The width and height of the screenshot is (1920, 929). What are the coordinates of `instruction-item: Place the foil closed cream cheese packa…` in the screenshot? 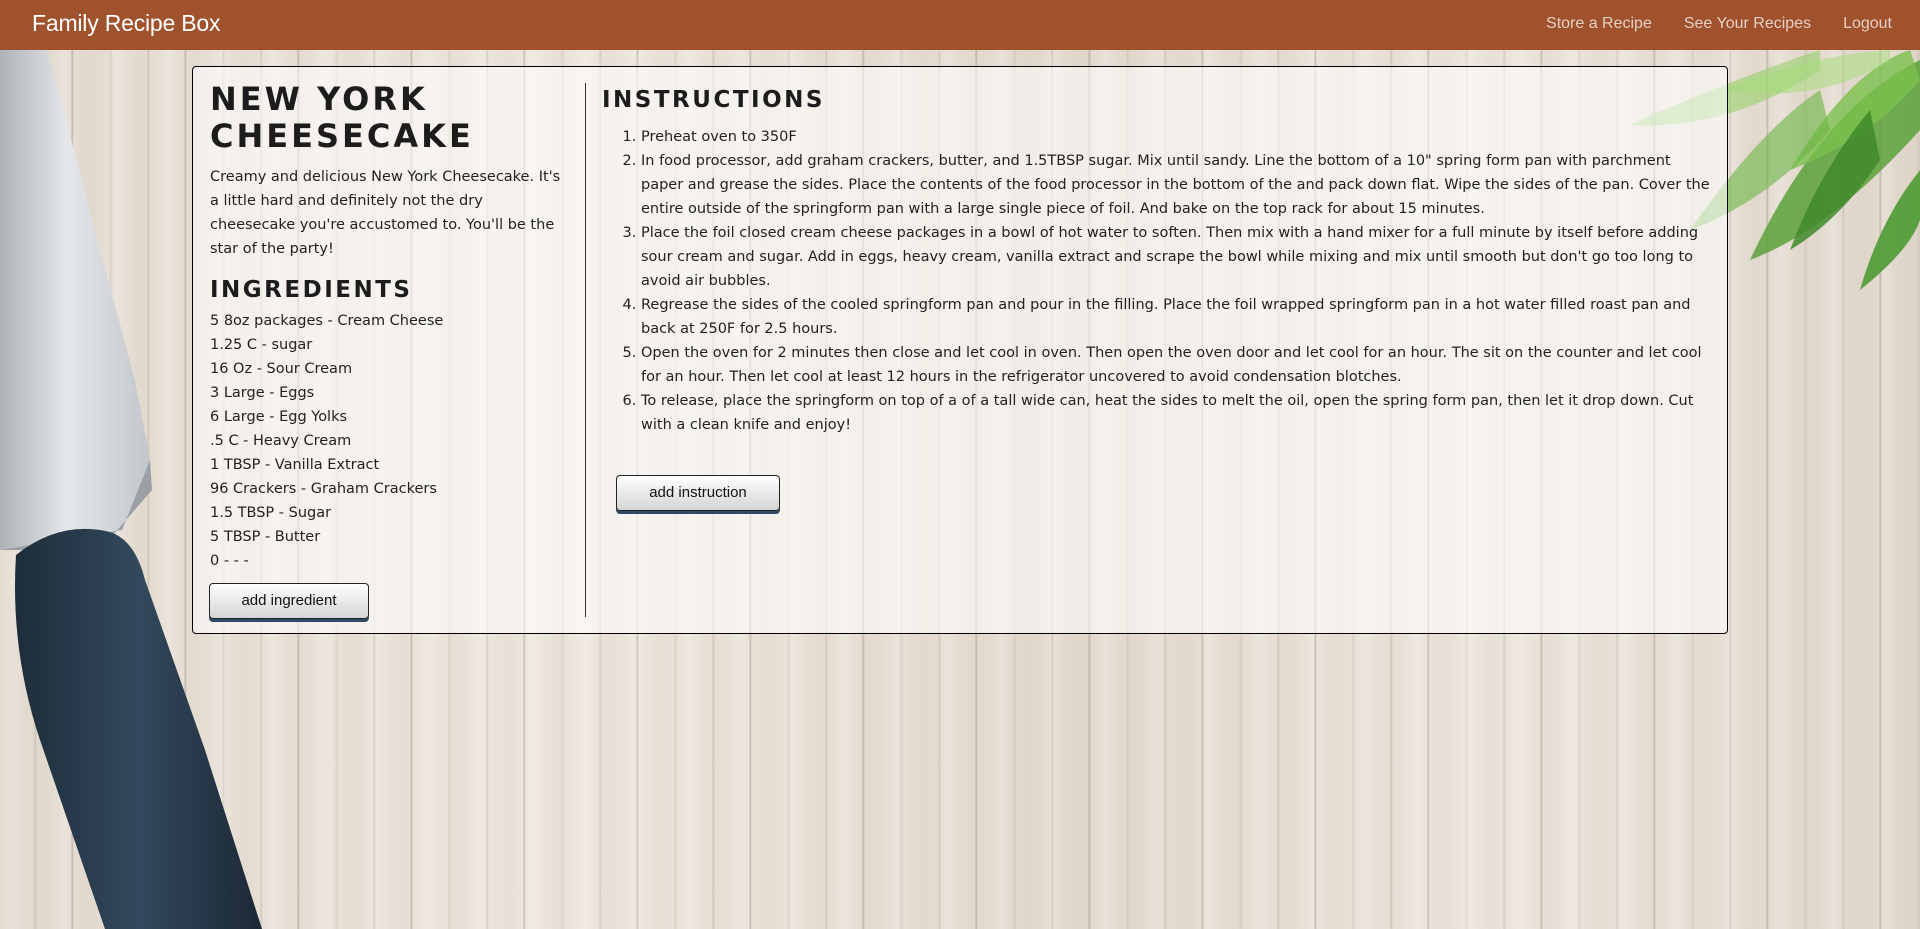 It's located at (1176, 257).